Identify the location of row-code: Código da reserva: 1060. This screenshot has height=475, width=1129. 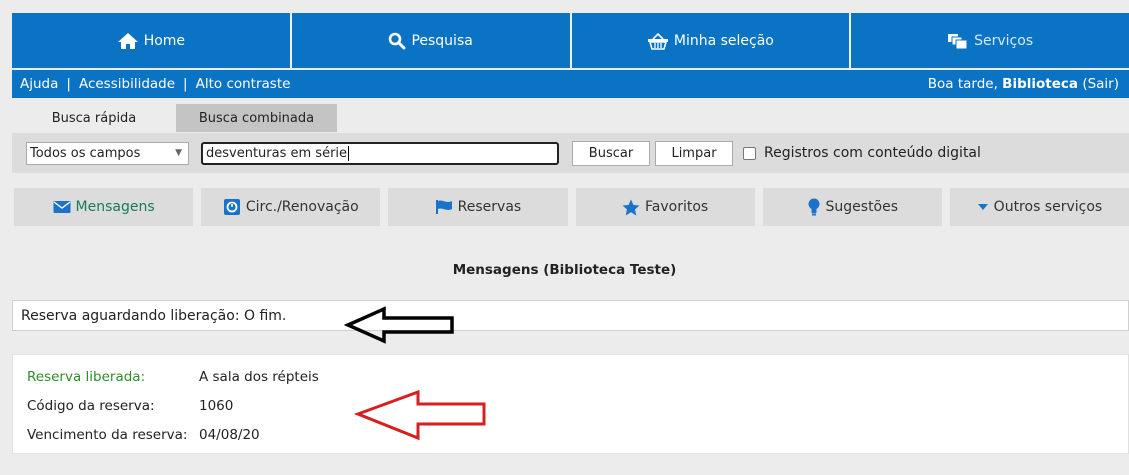
(130, 406).